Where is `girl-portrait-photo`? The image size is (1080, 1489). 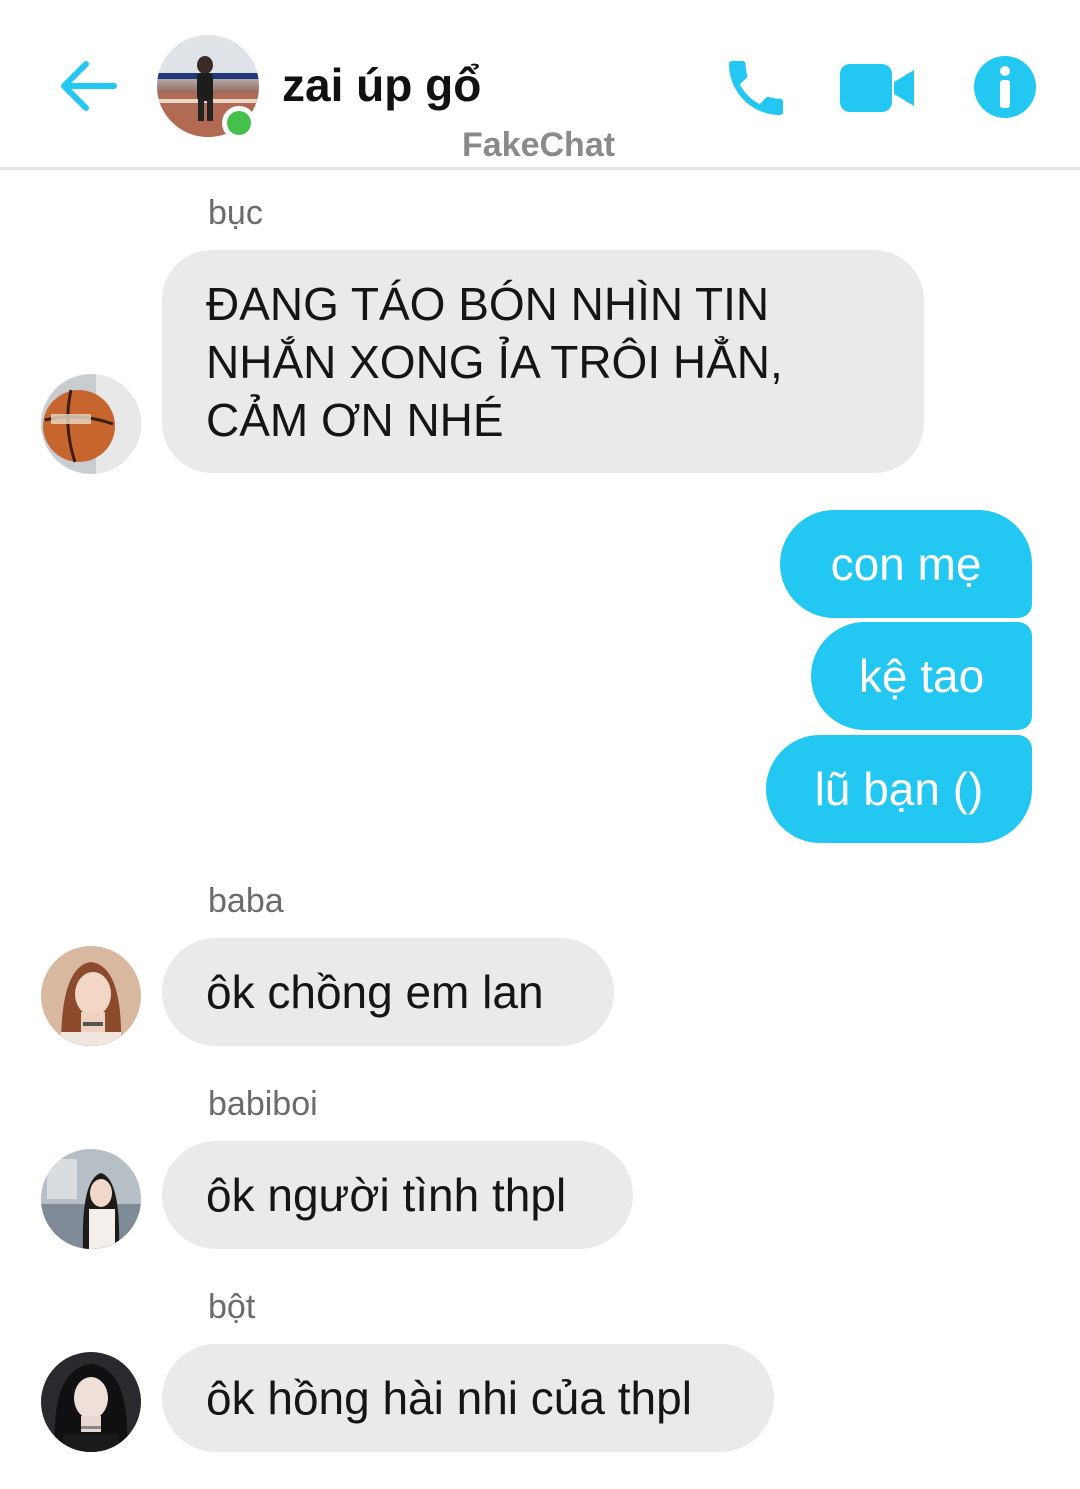
girl-portrait-photo is located at coordinates (91, 996).